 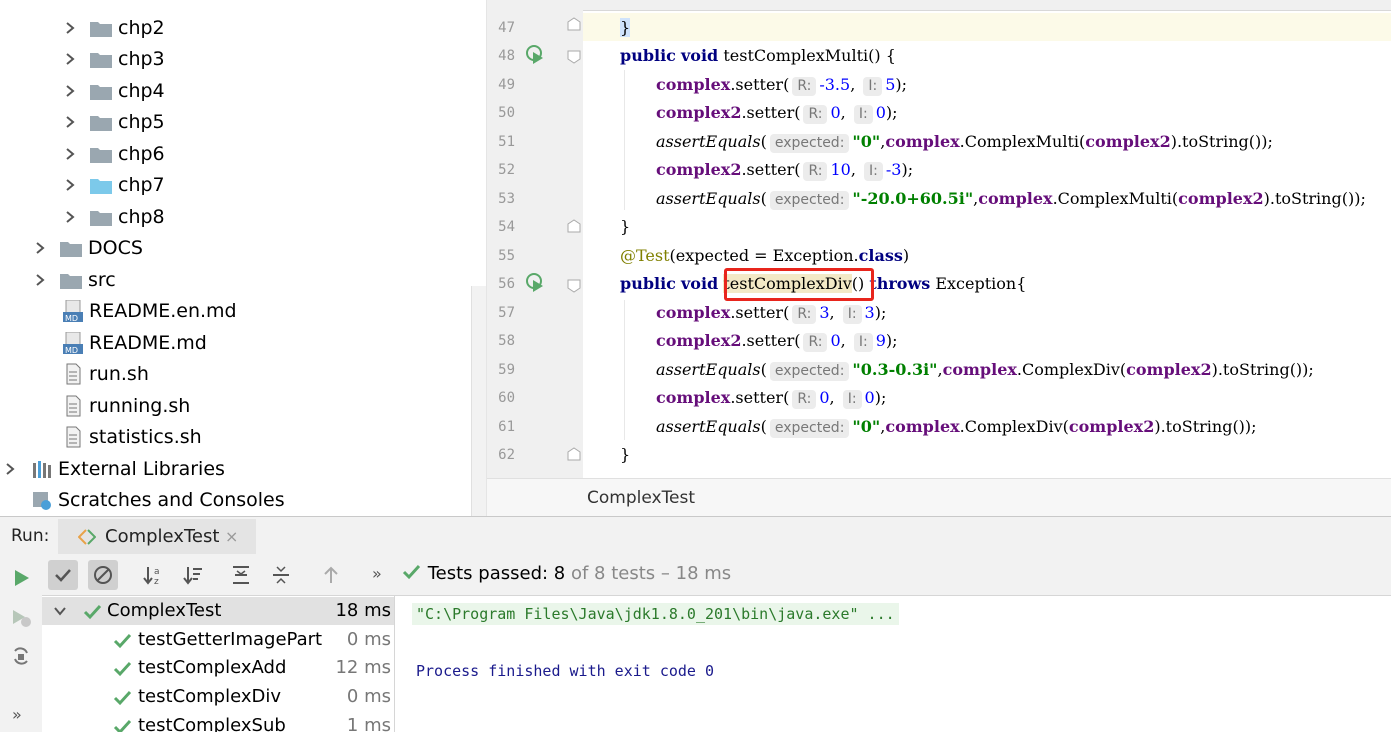 I want to click on project-scrollbar, so click(x=478, y=401).